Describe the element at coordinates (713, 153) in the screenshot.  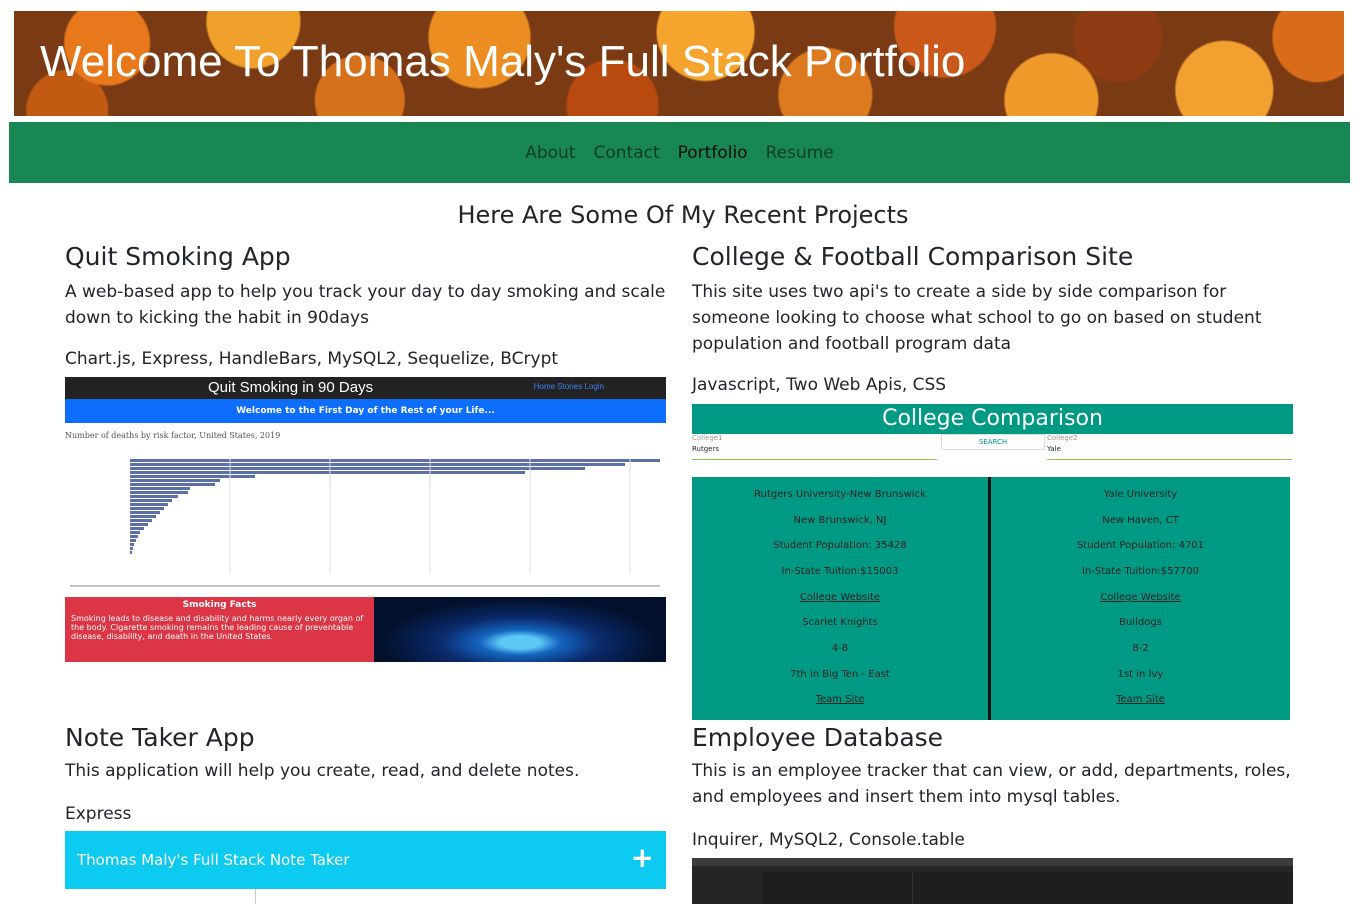
I see `nav-portfolio: Portfolio` at that location.